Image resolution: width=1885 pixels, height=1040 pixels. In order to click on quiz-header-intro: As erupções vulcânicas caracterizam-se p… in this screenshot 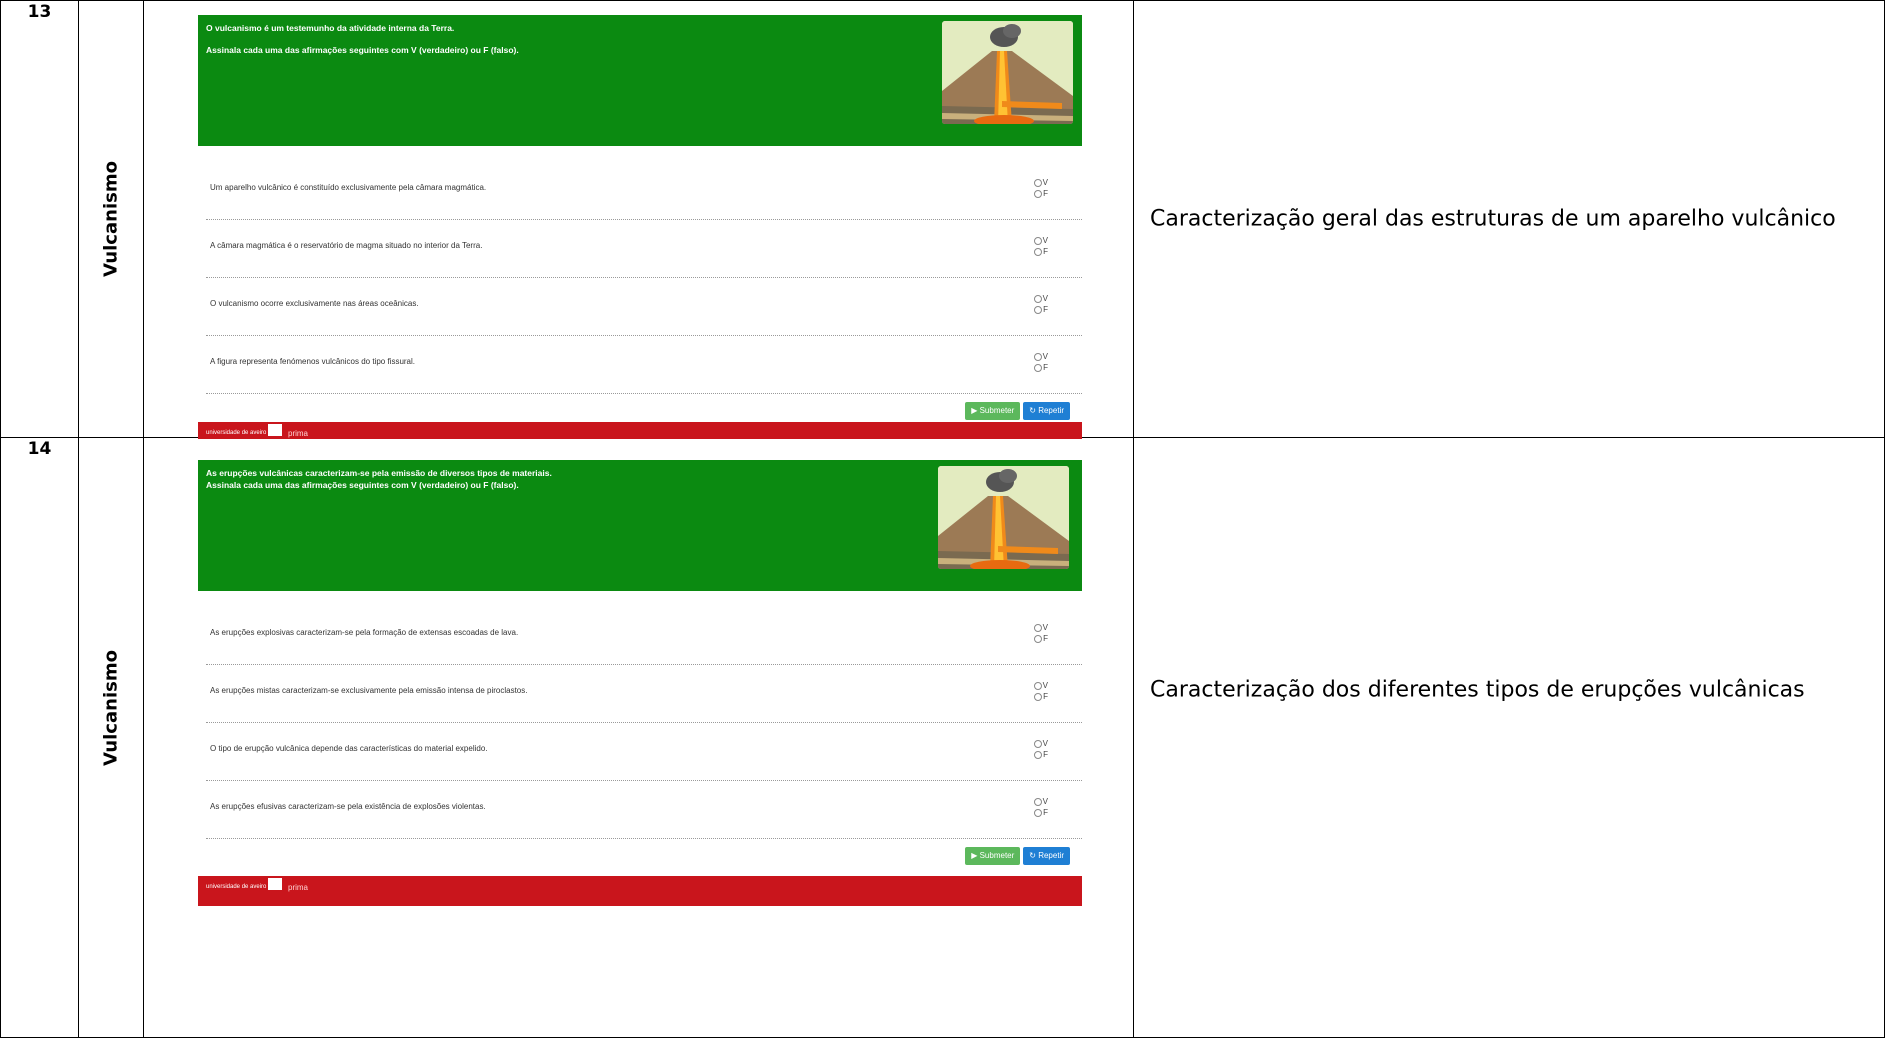, I will do `click(379, 473)`.